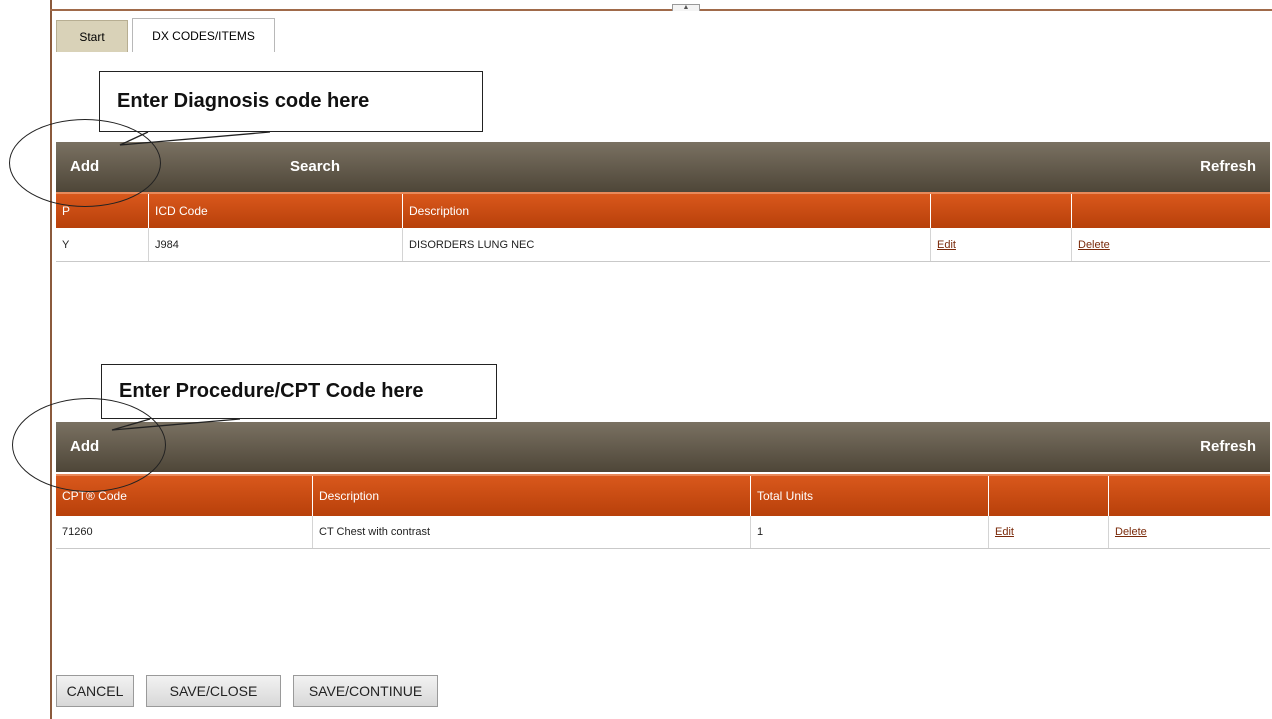  What do you see at coordinates (315, 167) in the screenshot?
I see `diagnosis-search-button: Search` at bounding box center [315, 167].